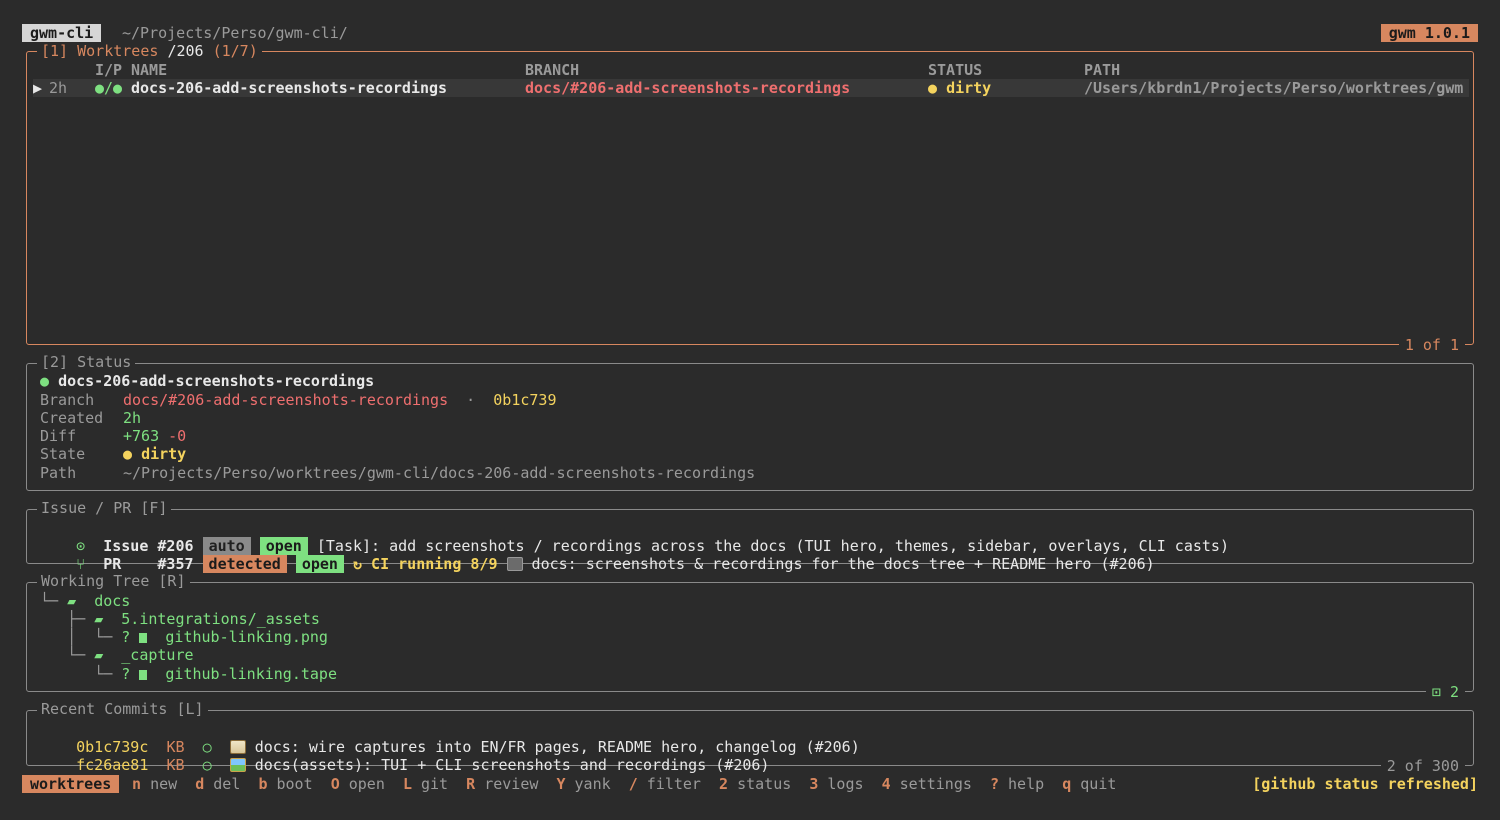 The height and width of the screenshot is (820, 1500). What do you see at coordinates (184, 637) in the screenshot?
I see `tree-node-file: │ └─ ? github-linking.png` at bounding box center [184, 637].